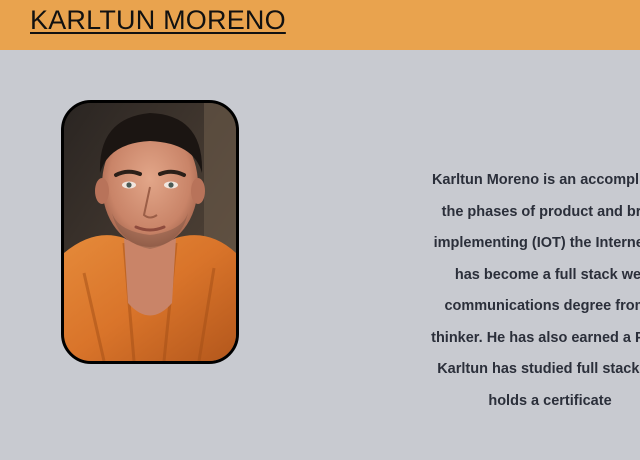  Describe the element at coordinates (535, 337) in the screenshot. I see `bio-line: thinker. He has also earned a Psyc` at that location.